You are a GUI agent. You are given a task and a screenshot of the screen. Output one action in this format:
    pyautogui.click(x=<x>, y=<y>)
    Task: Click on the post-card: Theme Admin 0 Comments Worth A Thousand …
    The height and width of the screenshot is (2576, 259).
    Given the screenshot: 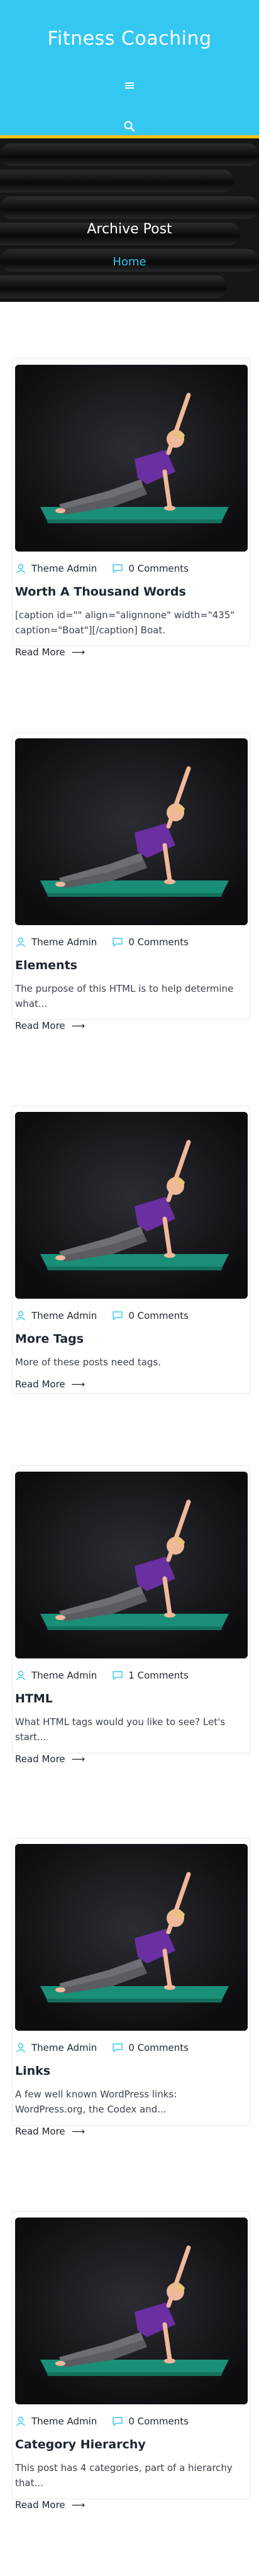 What is the action you would take?
    pyautogui.click(x=131, y=508)
    